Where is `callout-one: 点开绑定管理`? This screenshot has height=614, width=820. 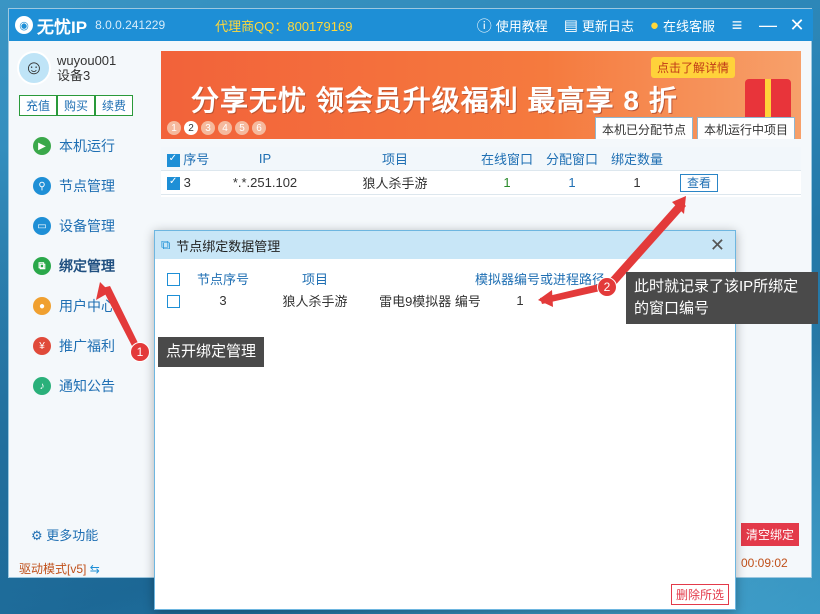 callout-one: 点开绑定管理 is located at coordinates (211, 352).